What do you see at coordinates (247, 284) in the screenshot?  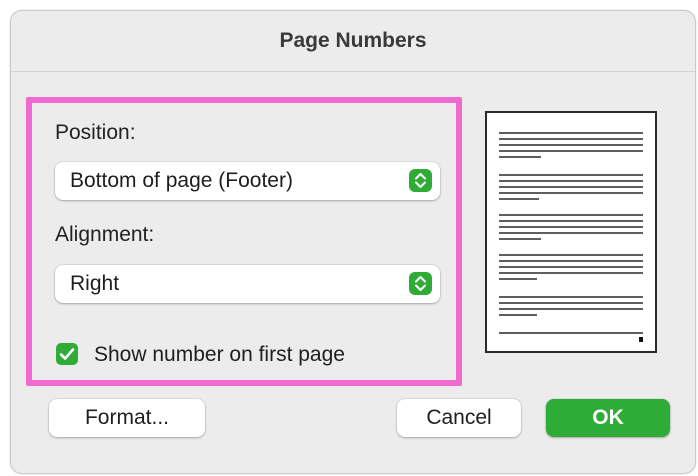 I see `alignment-select: Right` at bounding box center [247, 284].